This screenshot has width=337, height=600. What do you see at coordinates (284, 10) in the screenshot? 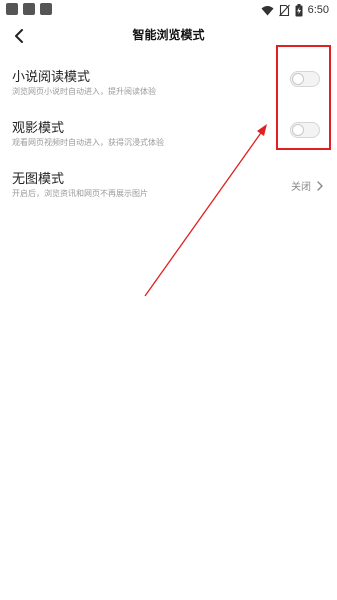
I see `no-sim-icon` at bounding box center [284, 10].